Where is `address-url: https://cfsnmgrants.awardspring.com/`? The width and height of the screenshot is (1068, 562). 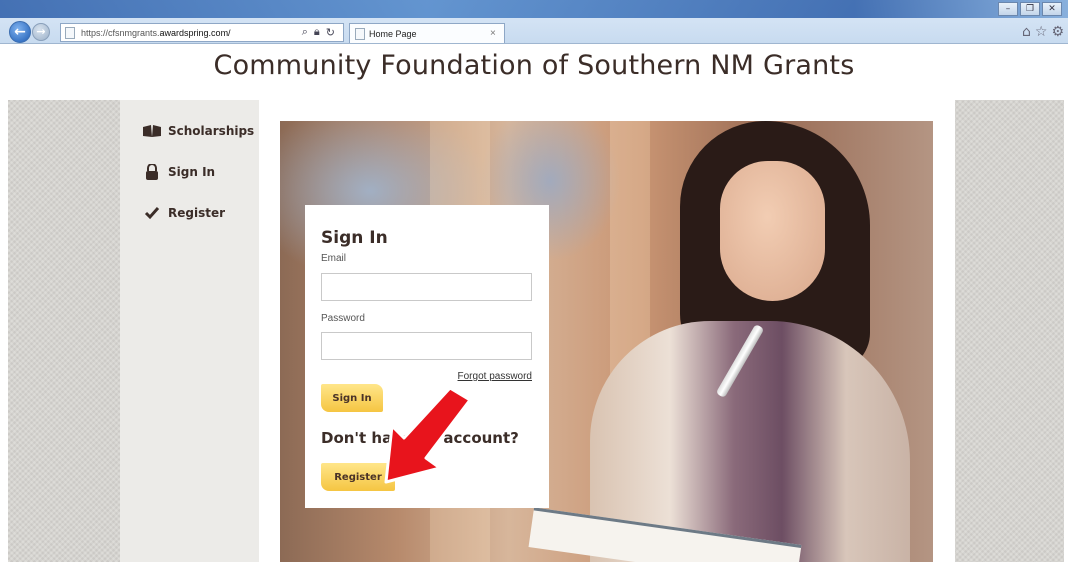
address-url: https://cfsnmgrants.awardspring.com/ is located at coordinates (191, 33).